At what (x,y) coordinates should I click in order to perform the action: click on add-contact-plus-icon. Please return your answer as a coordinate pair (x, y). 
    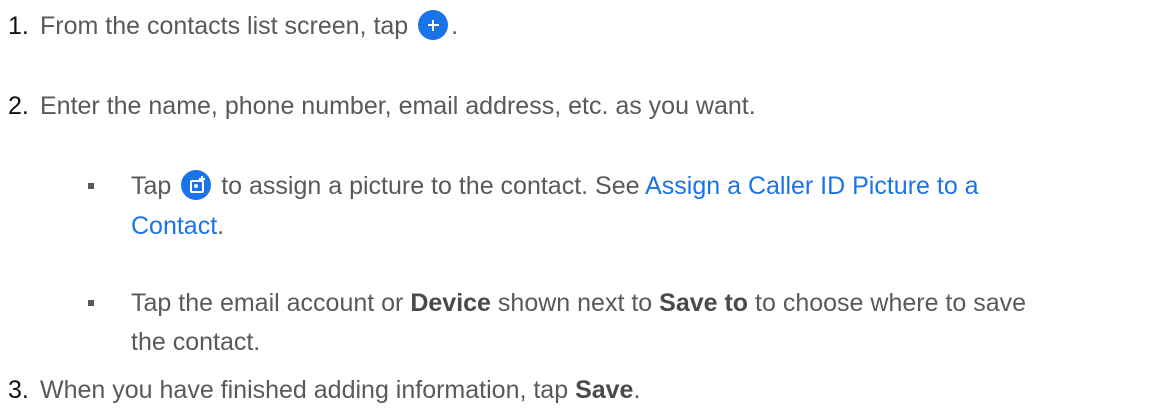
    Looking at the image, I should click on (433, 25).